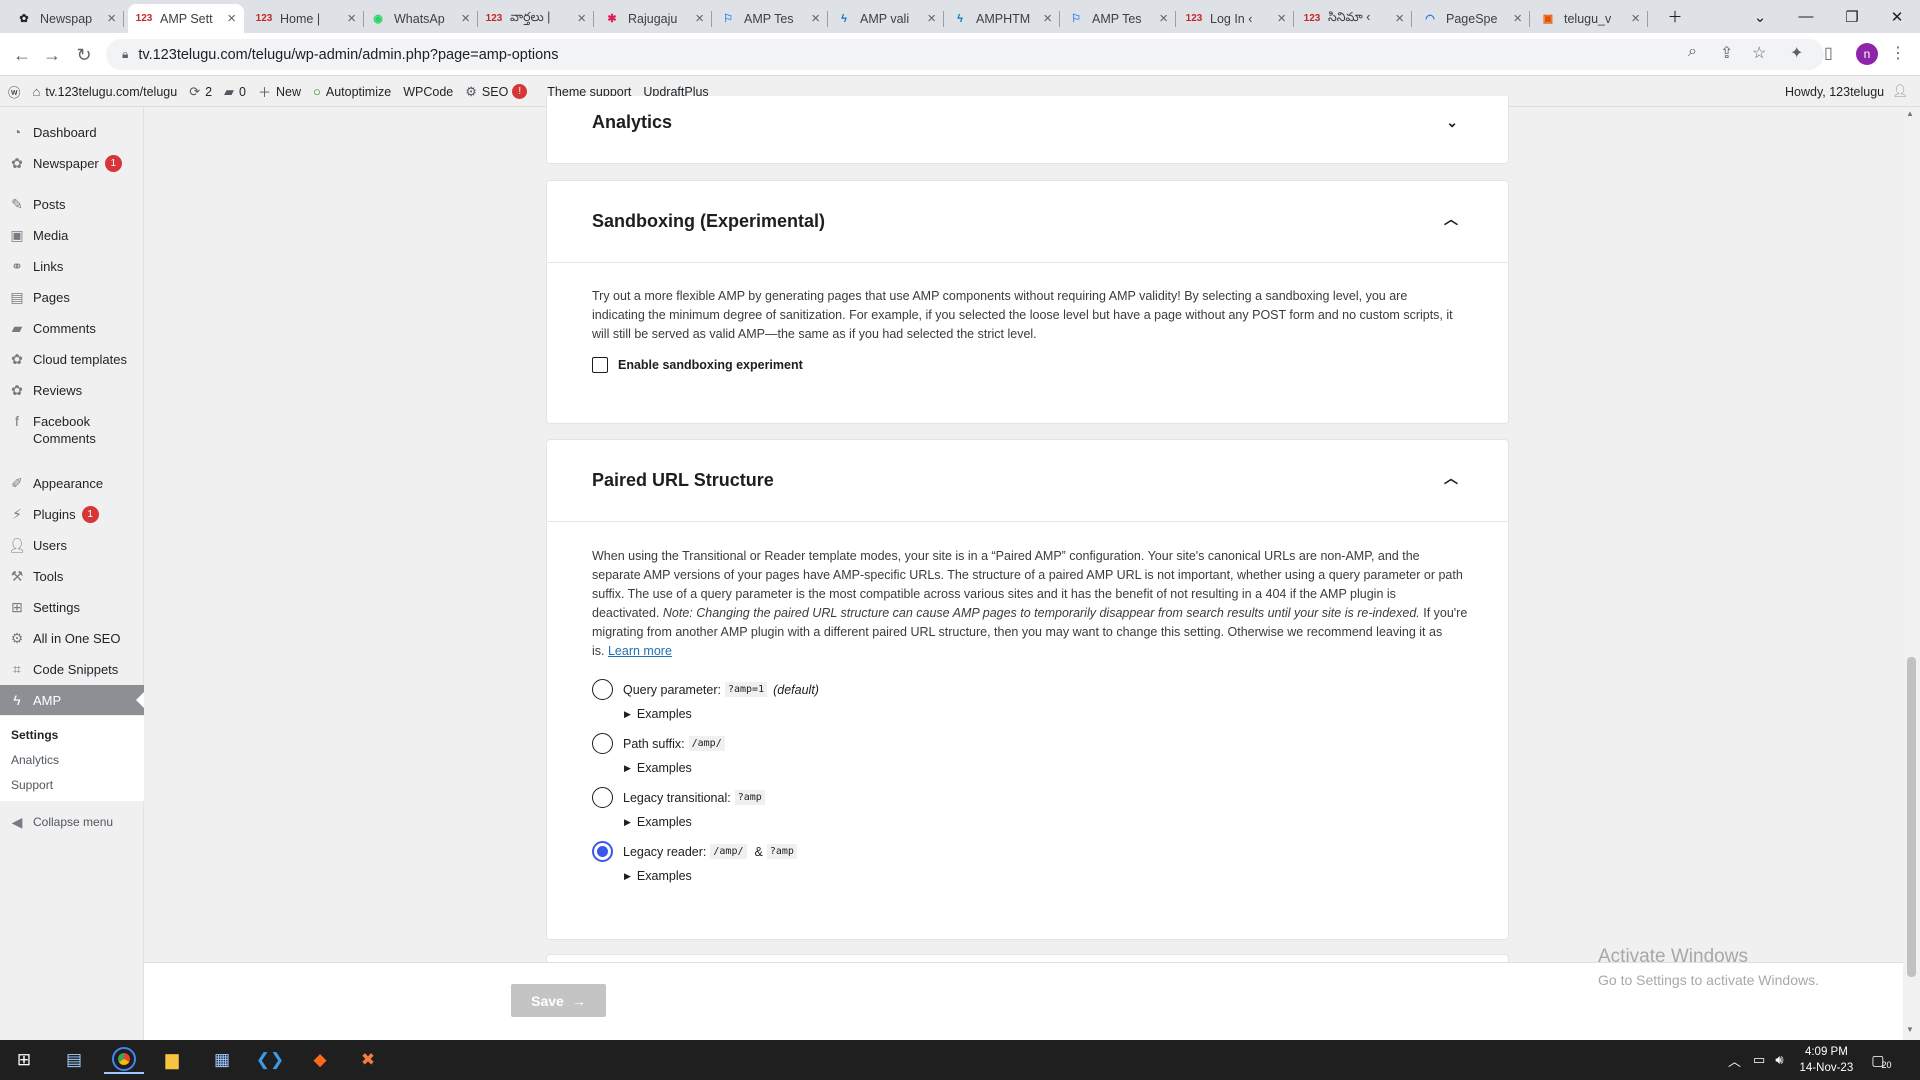  I want to click on admin-bar-autoptimize: ○ Autoptimize, so click(352, 91).